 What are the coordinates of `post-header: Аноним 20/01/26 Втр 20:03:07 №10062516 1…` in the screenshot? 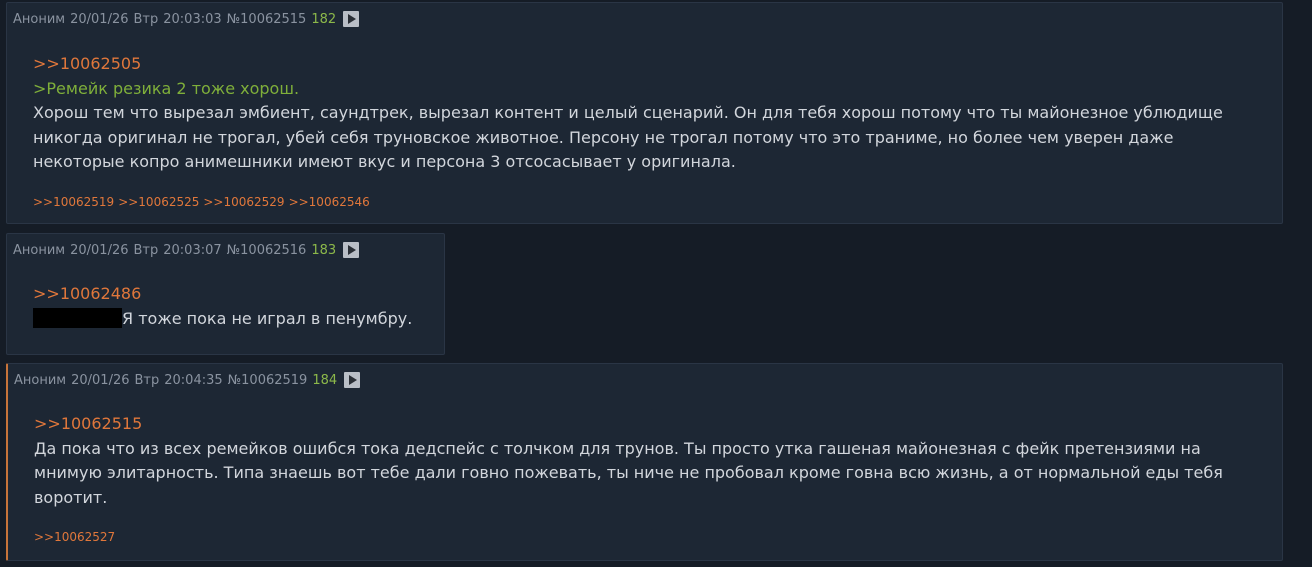 It's located at (186, 250).